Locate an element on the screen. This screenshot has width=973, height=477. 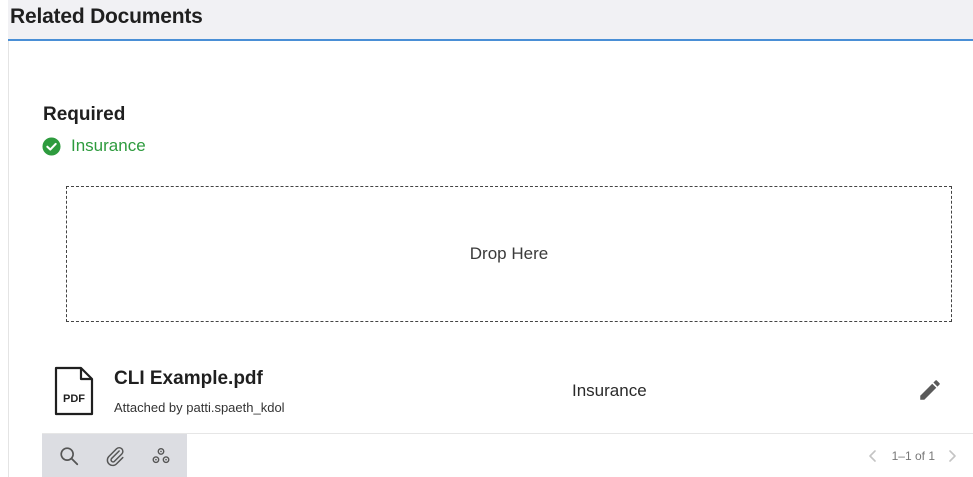
manage-settings-button is located at coordinates (161, 456).